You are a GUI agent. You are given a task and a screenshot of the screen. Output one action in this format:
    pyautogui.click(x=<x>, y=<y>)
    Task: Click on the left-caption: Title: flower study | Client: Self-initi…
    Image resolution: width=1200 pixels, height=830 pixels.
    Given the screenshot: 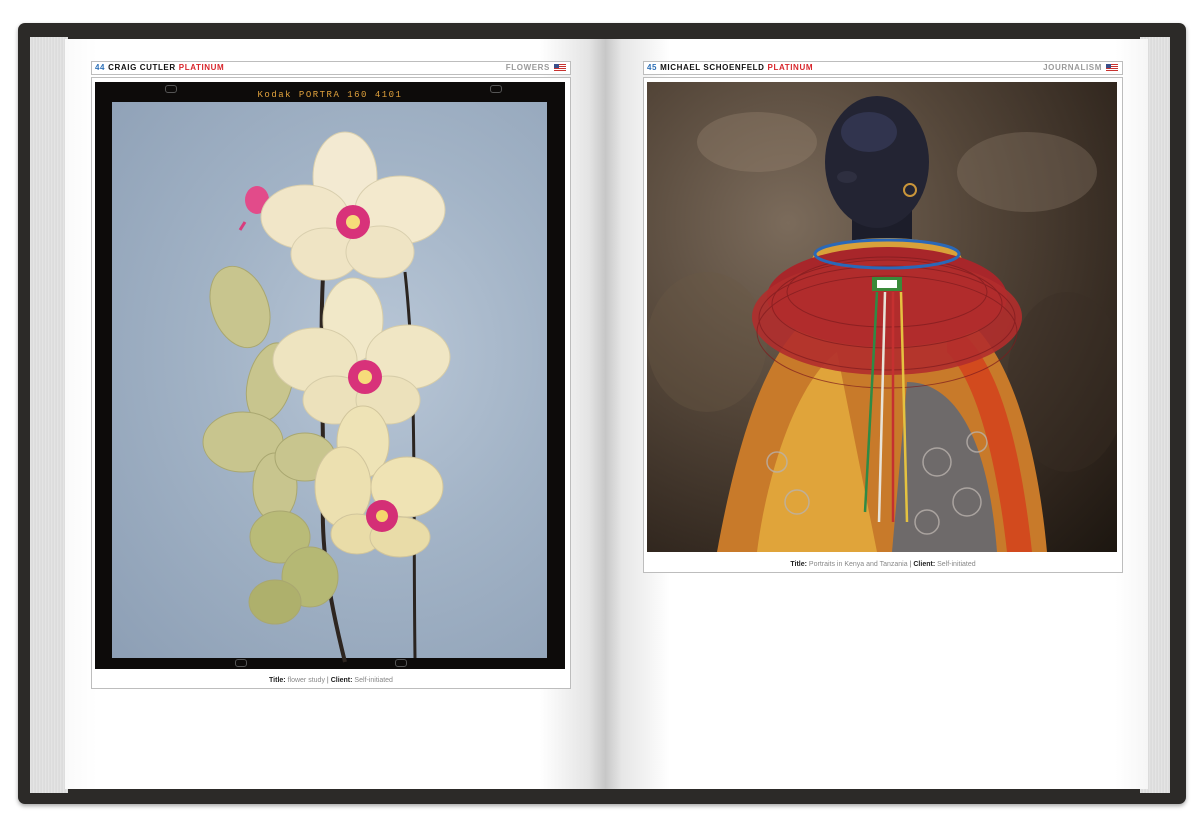 What is the action you would take?
    pyautogui.click(x=331, y=681)
    